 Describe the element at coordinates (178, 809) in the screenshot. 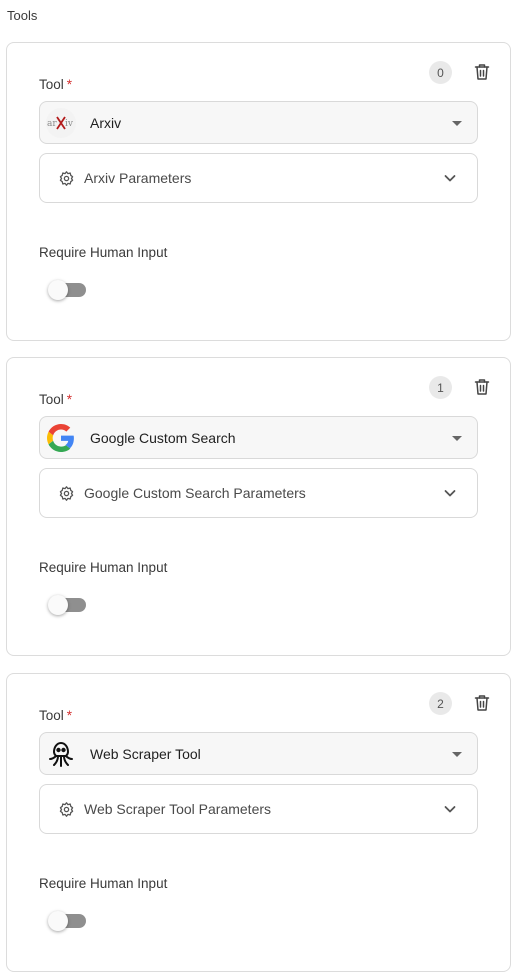

I see `tool-parameters-label: Web Scraper Tool Parameters` at that location.